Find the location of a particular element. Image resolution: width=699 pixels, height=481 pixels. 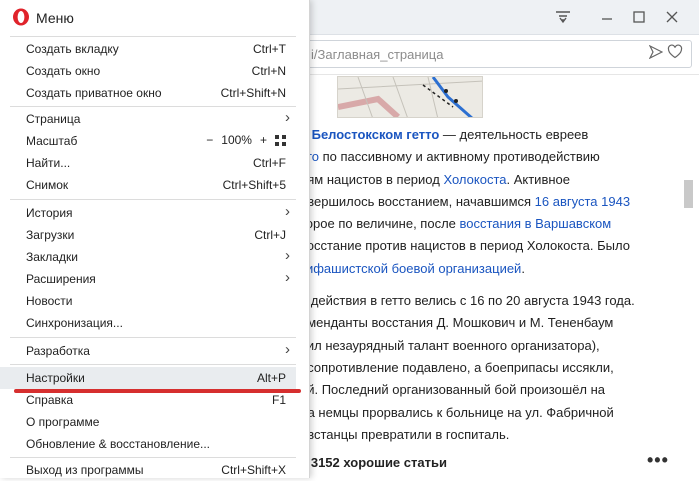

article-link: в Белостокском гетто is located at coordinates (369, 134).